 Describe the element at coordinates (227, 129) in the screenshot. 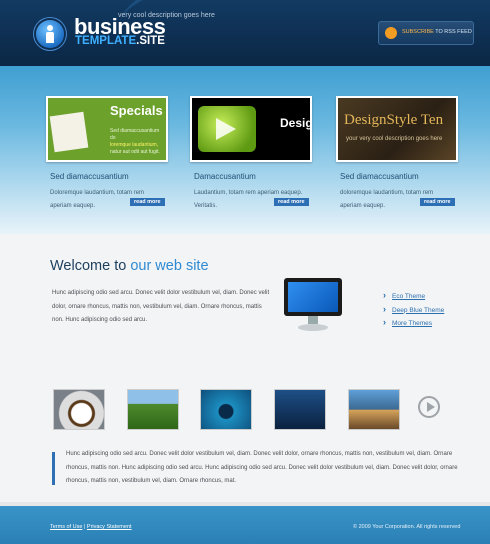

I see `arrow-icon` at that location.